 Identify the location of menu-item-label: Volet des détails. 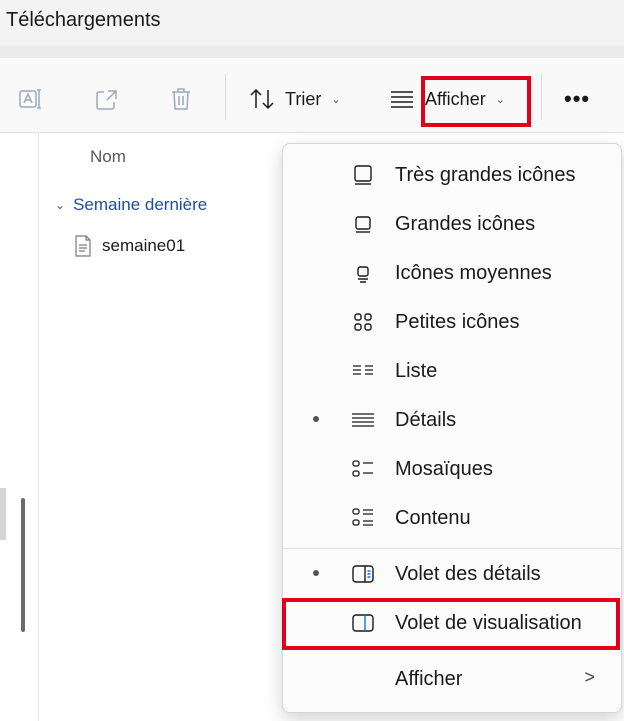
(468, 574).